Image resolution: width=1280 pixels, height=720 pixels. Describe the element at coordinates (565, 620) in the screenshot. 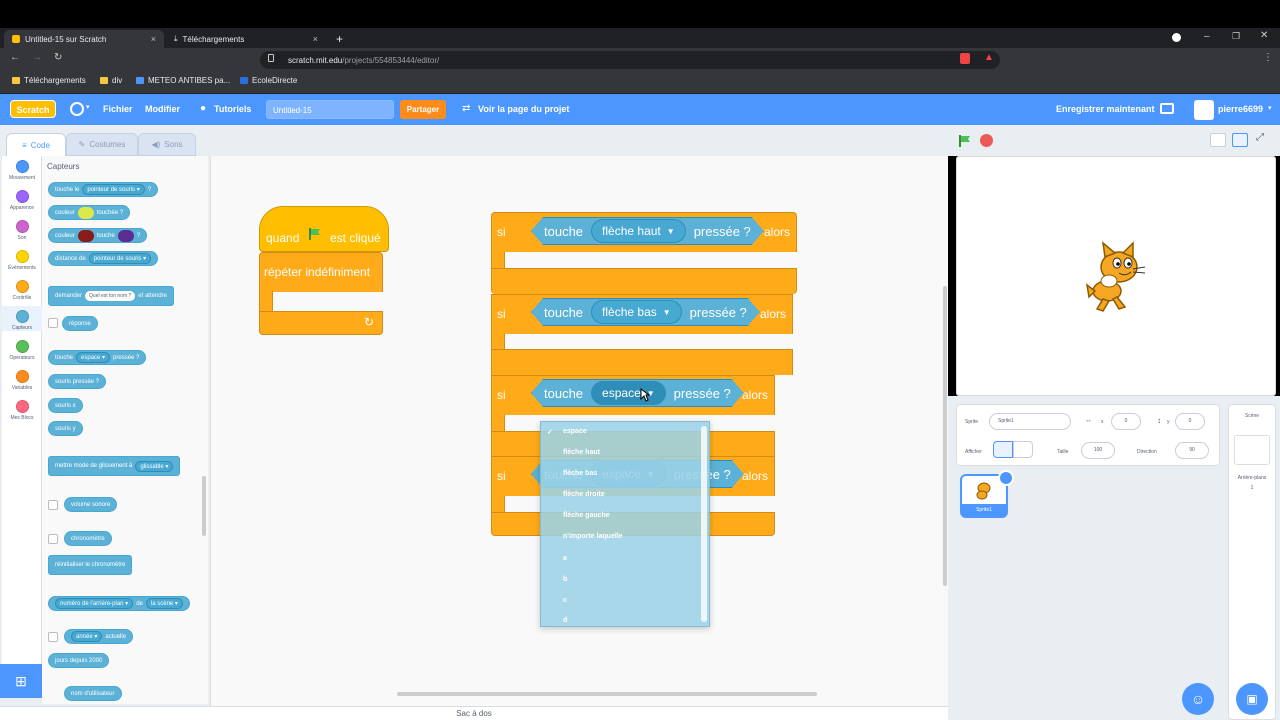

I see `dropdown-option: d` at that location.